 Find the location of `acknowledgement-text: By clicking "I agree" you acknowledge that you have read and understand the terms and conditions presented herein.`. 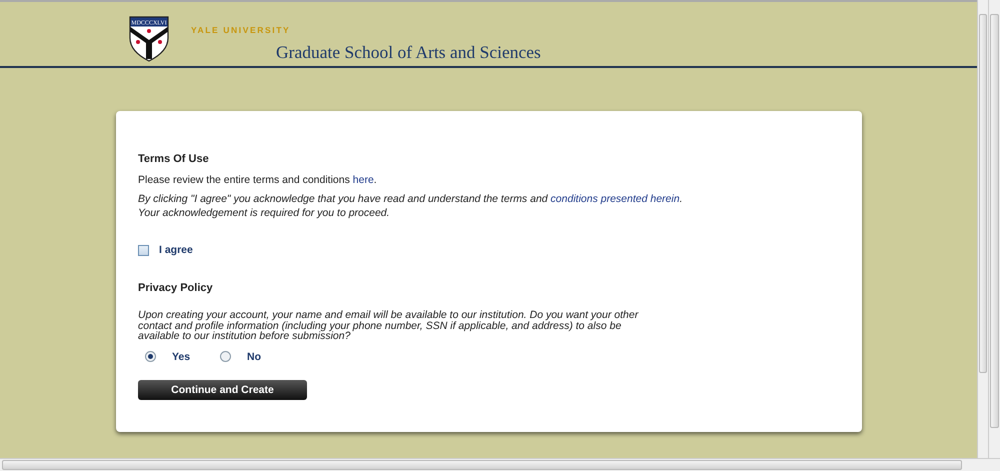

acknowledgement-text: By clicking "I agree" you acknowledge that you have read and understand the terms and conditions presented herein. is located at coordinates (411, 199).